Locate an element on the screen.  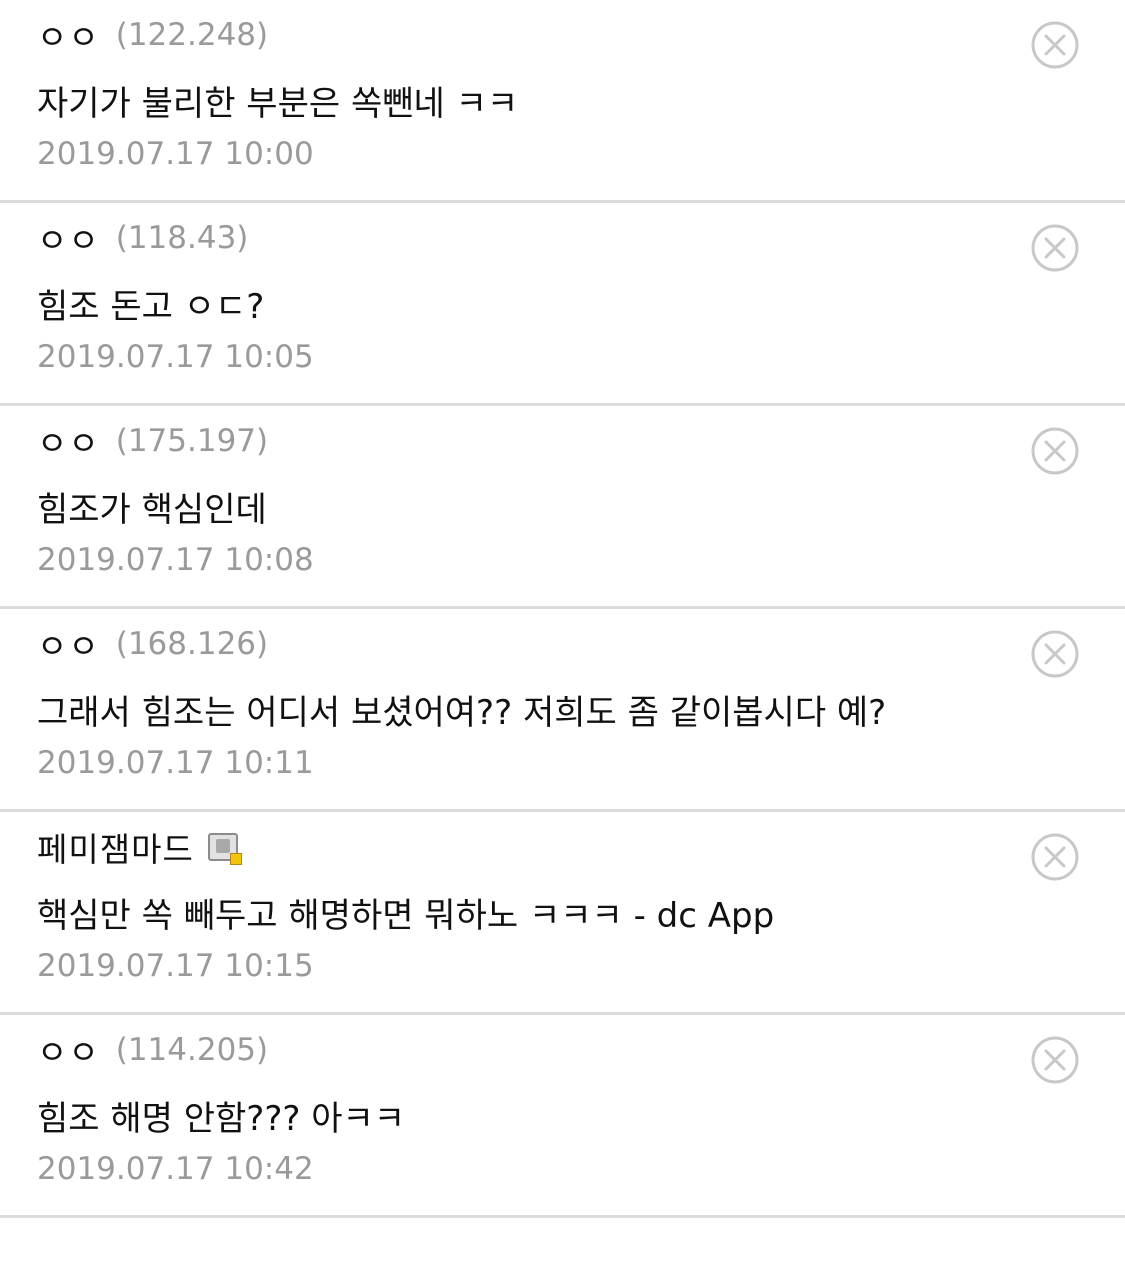
badge-glyph is located at coordinates (222, 846).